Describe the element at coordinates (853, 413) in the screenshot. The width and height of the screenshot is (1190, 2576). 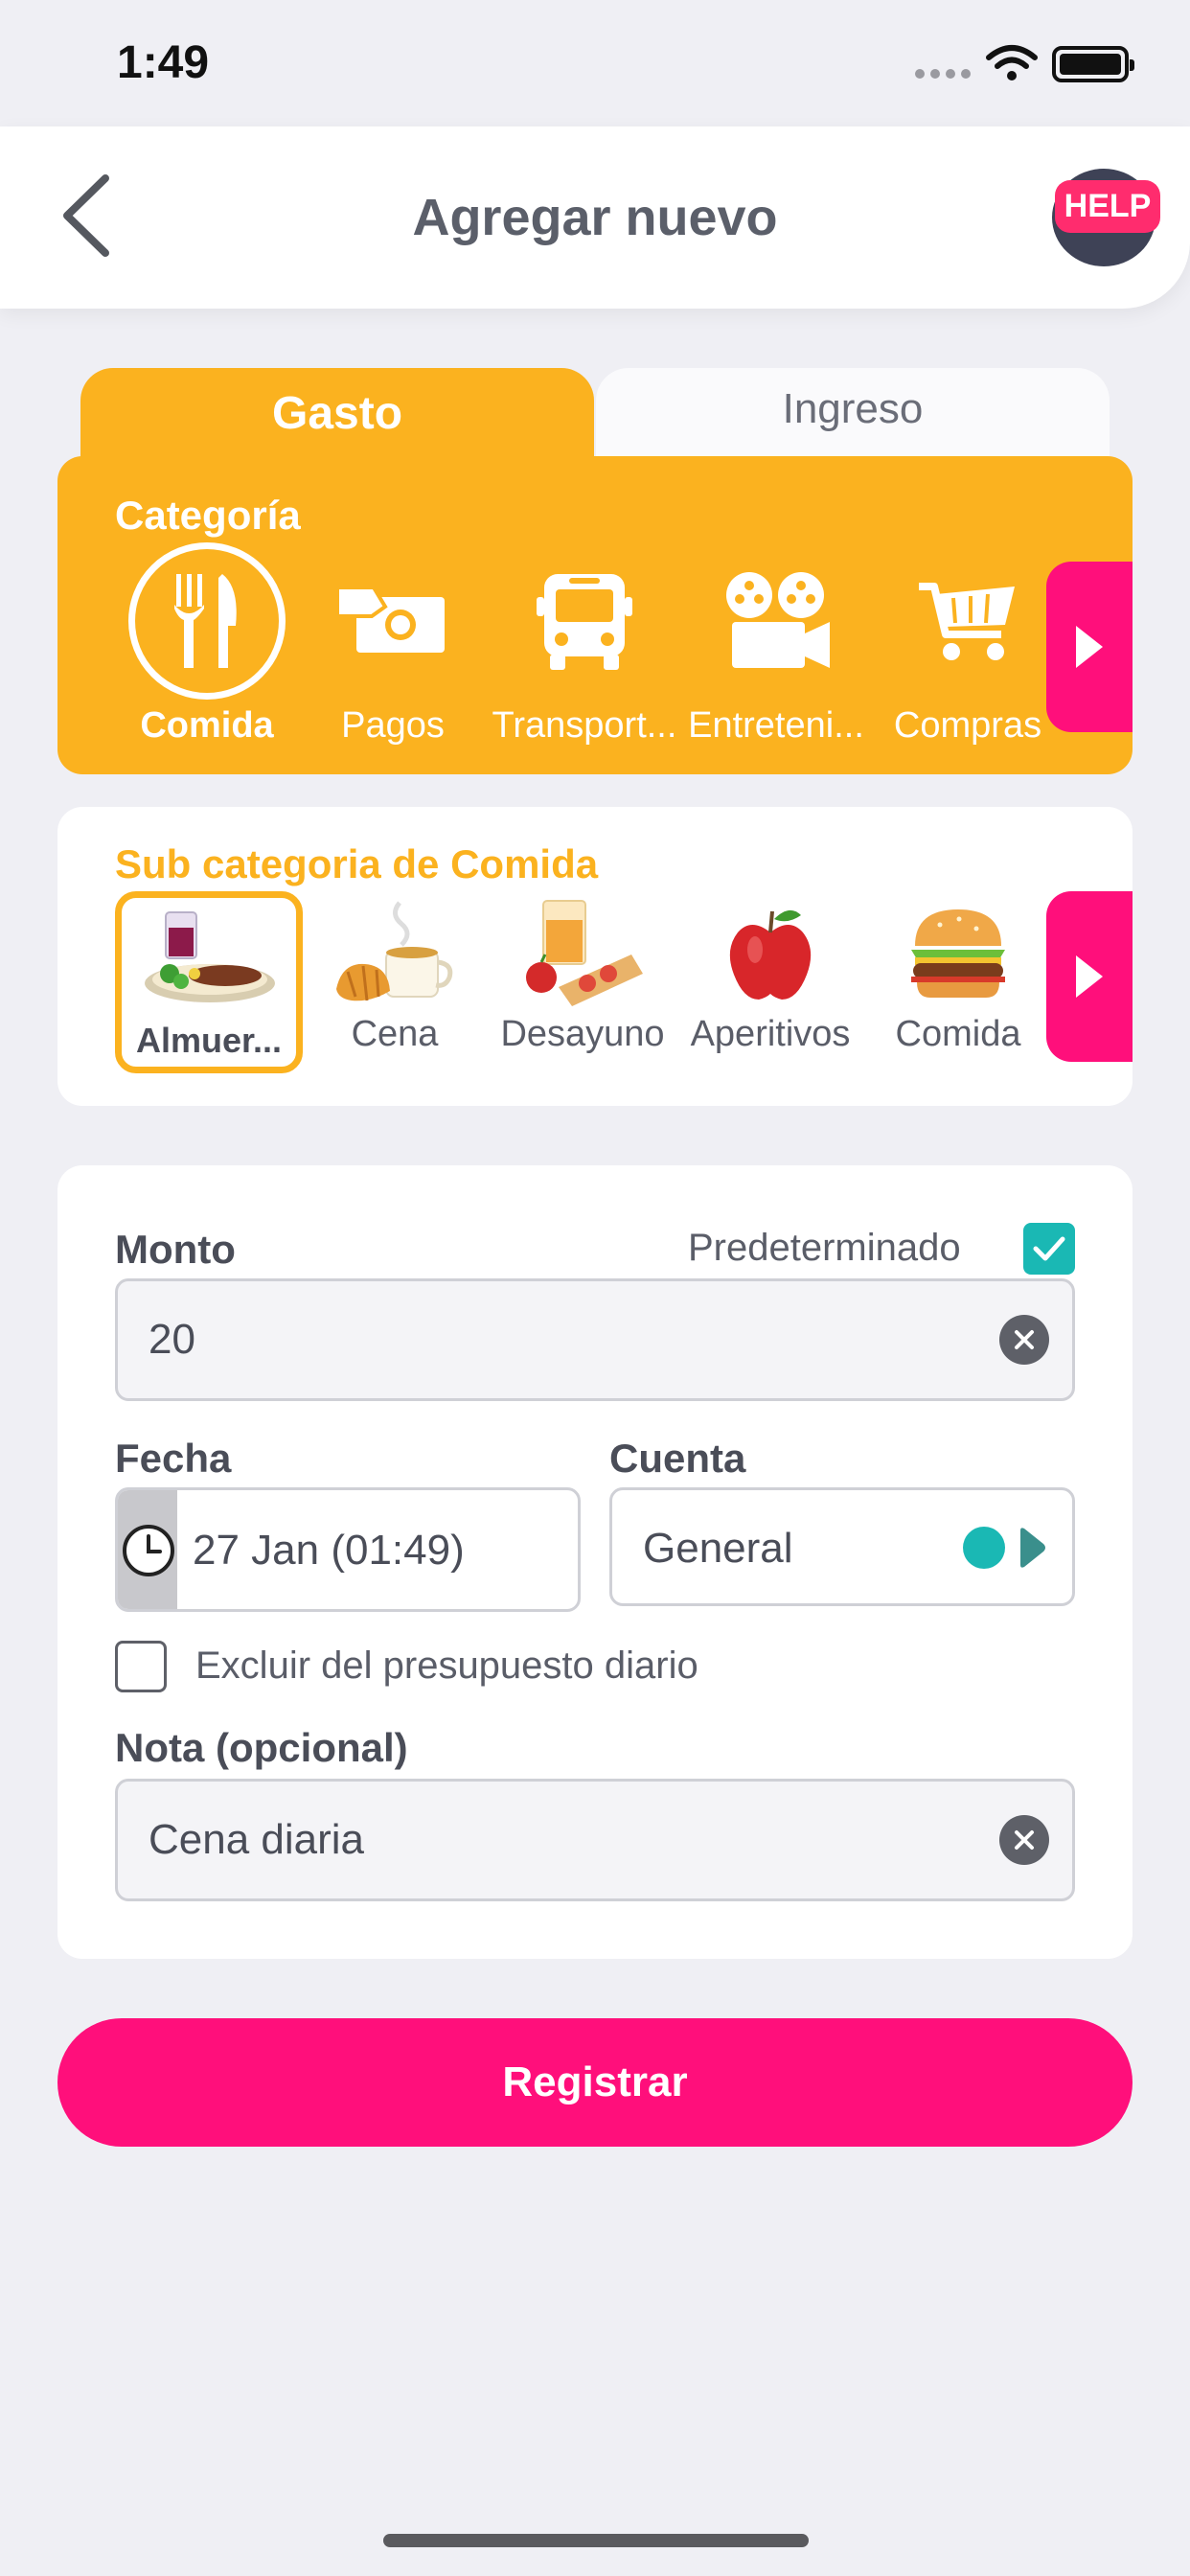
I see `tab-ingreso: Ingreso` at that location.